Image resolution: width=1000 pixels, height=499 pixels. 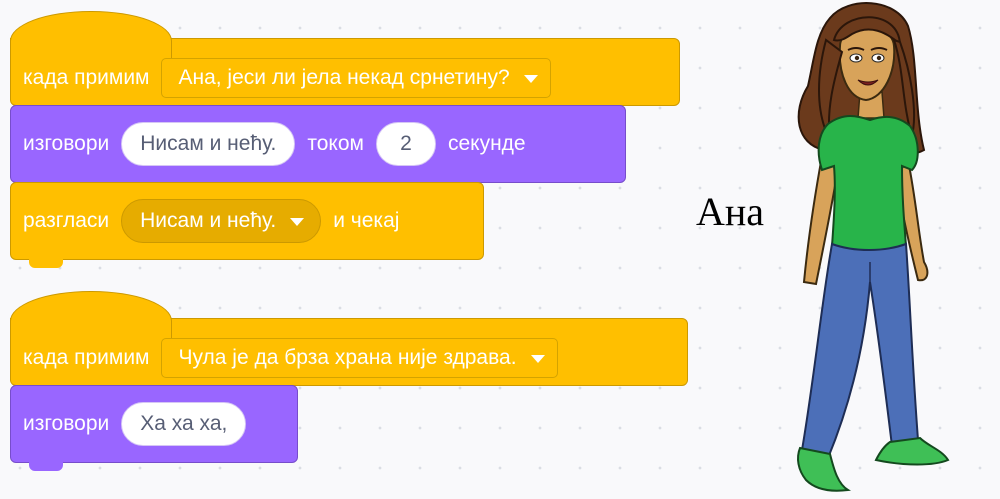 I want to click on seconds-input: 2, so click(x=405, y=144).